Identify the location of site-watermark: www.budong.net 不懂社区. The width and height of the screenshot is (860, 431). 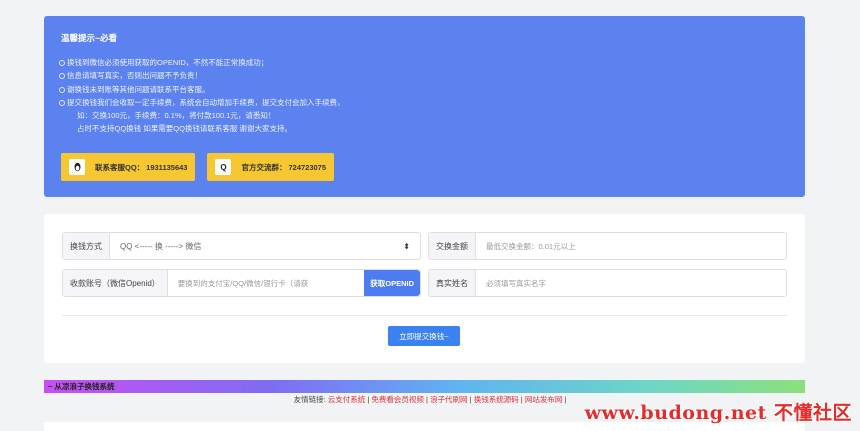
(718, 413).